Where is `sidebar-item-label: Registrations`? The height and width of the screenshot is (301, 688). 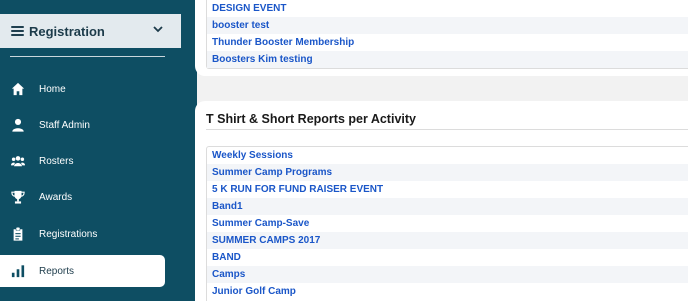 sidebar-item-label: Registrations is located at coordinates (68, 234).